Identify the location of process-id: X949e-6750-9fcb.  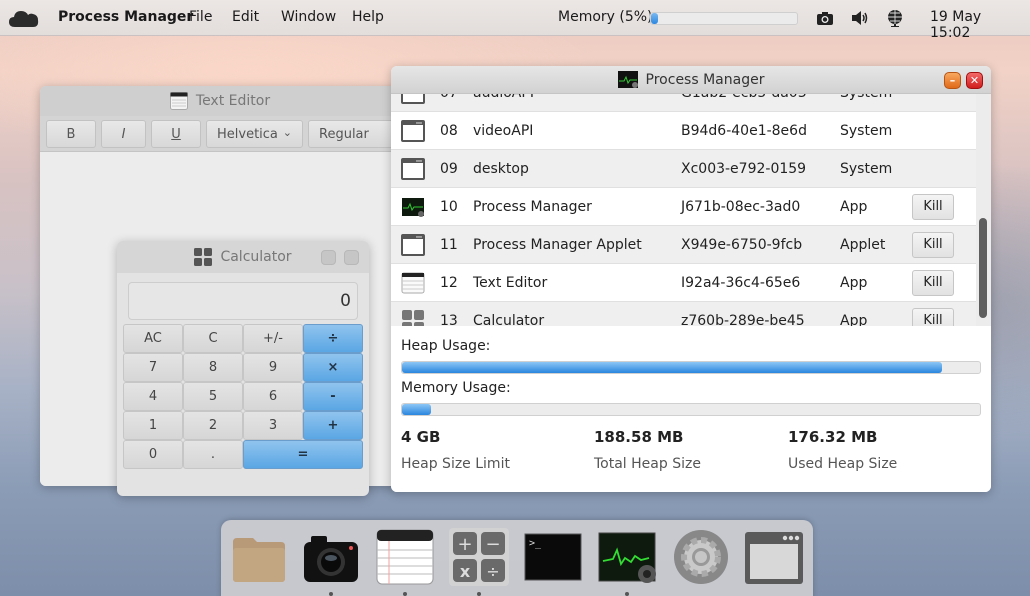
(742, 244).